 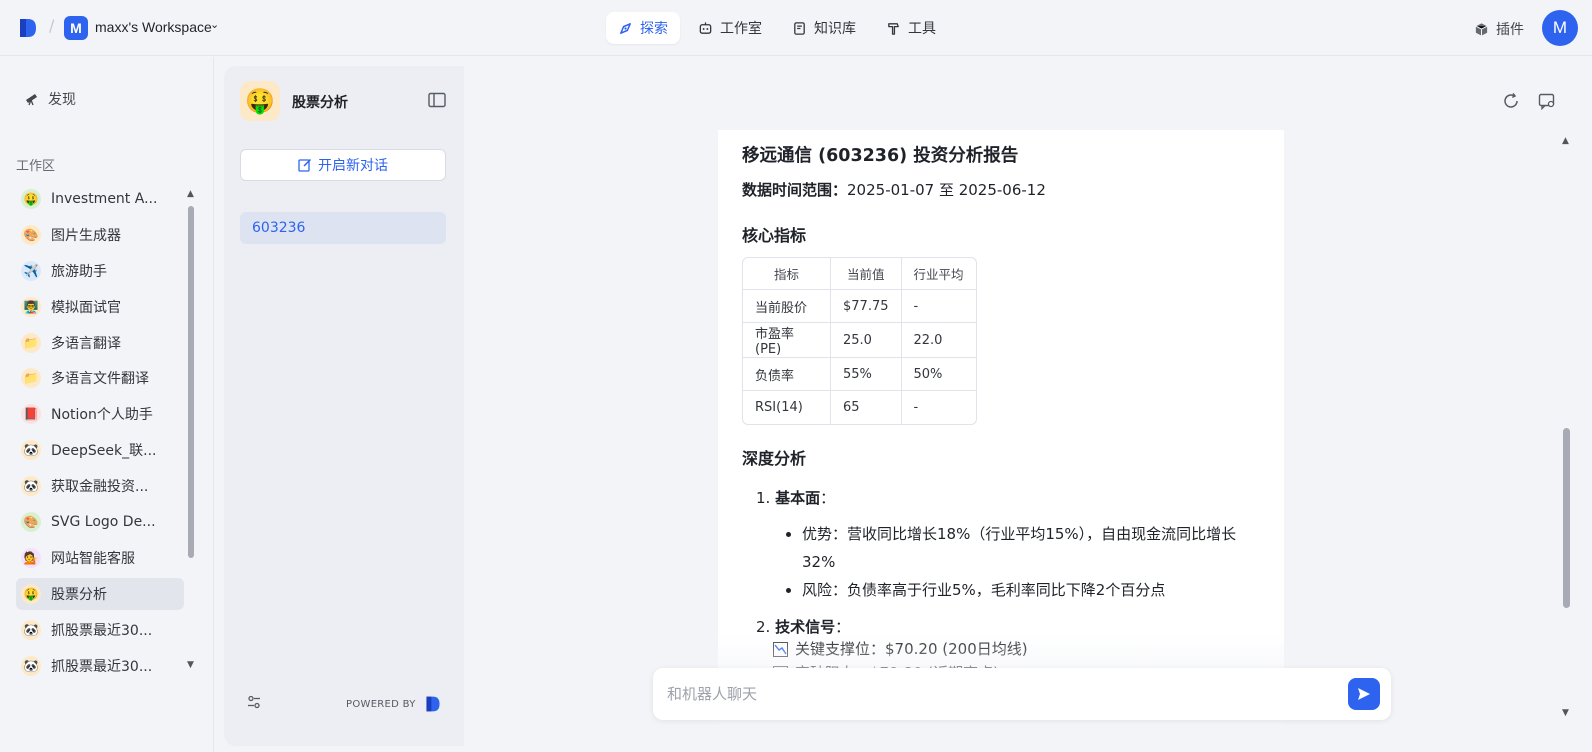 What do you see at coordinates (343, 228) in the screenshot?
I see `conversation-item: 603236` at bounding box center [343, 228].